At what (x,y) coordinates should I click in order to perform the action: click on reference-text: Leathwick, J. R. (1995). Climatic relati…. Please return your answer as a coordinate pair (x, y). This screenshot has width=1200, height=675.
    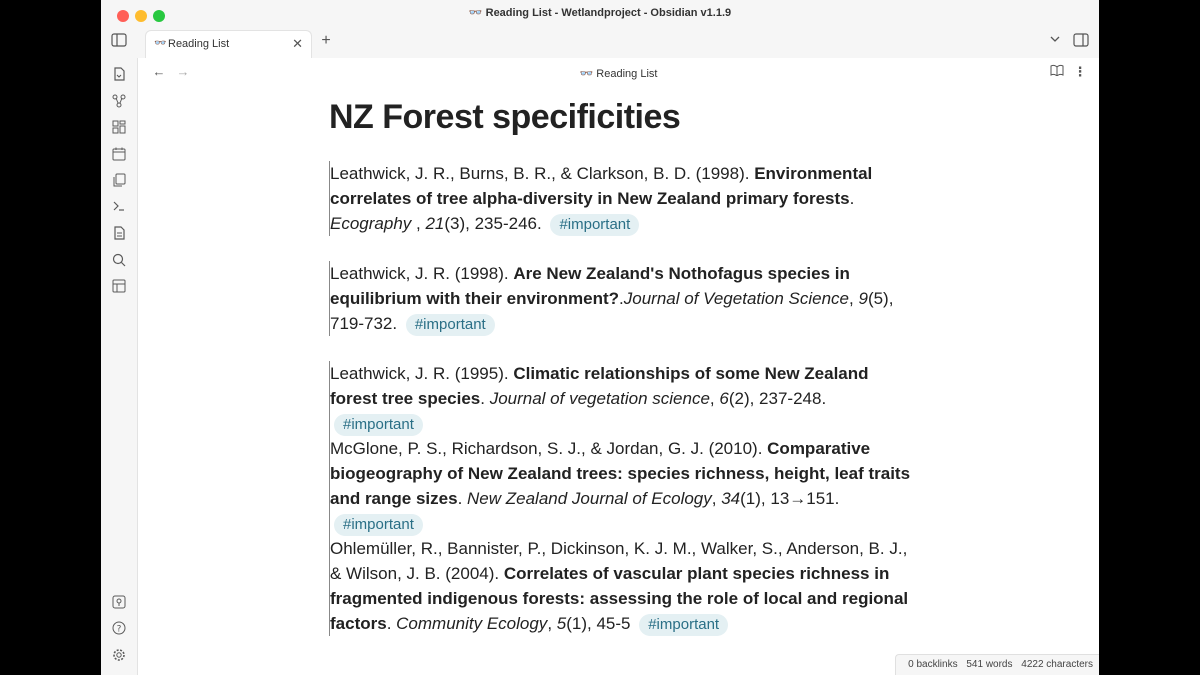
    Looking at the image, I should click on (624, 398).